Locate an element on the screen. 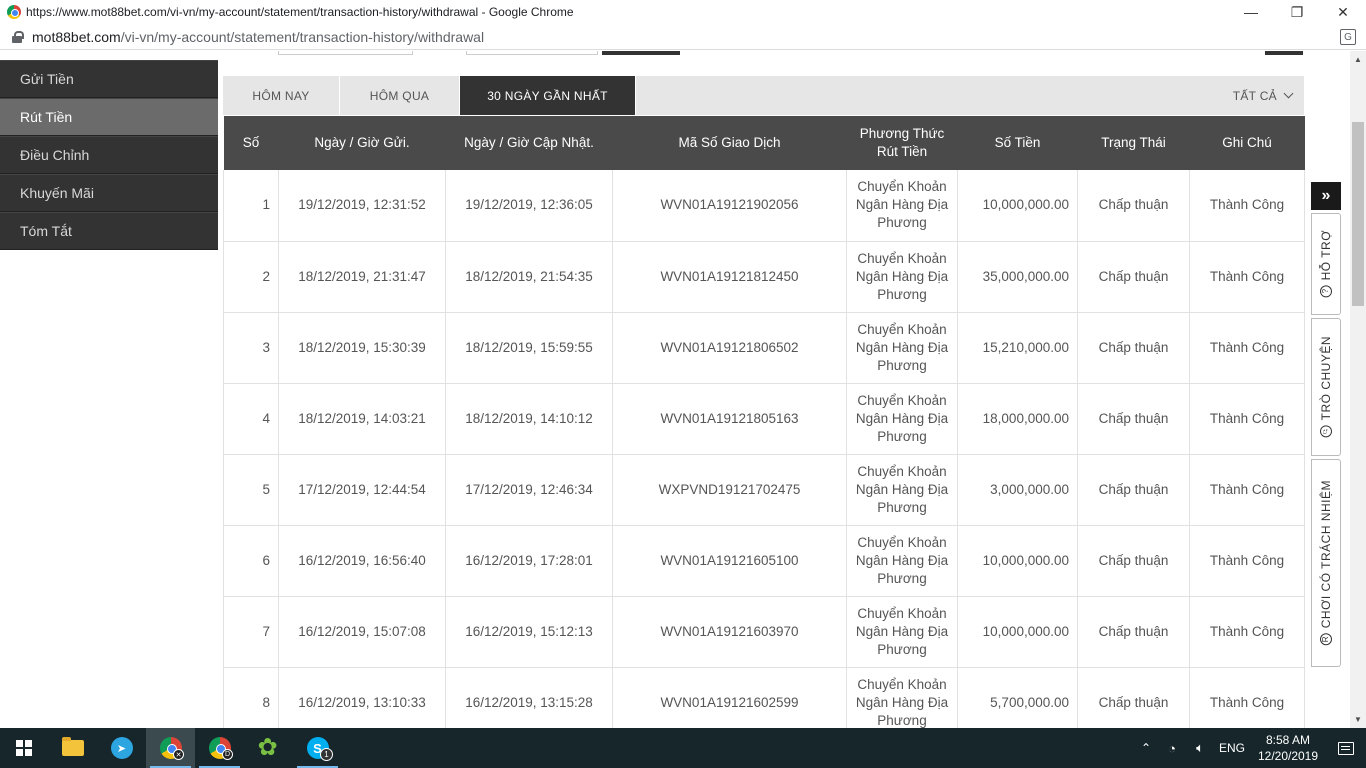 The image size is (1366, 768). sidebar-item-deposit: Gửi Tiền is located at coordinates (109, 79).